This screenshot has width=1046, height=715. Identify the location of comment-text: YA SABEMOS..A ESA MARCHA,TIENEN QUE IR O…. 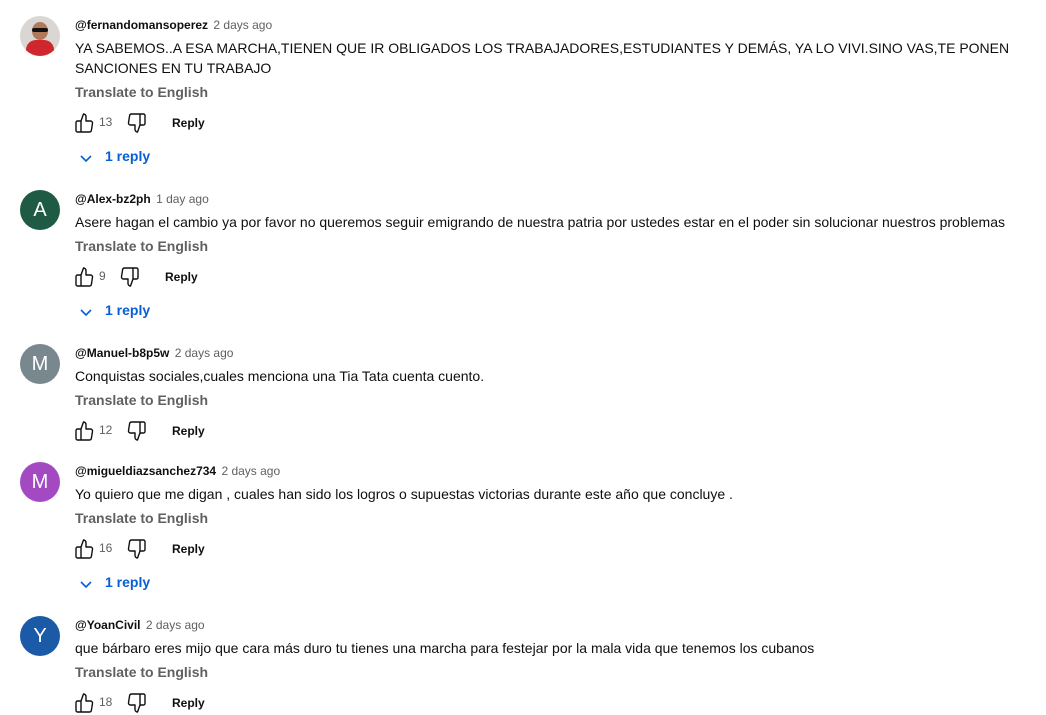
(542, 58).